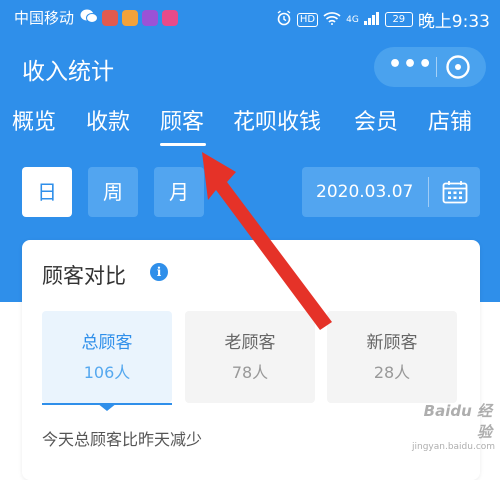 Image resolution: width=500 pixels, height=480 pixels. Describe the element at coordinates (450, 120) in the screenshot. I see `tab-store: 店铺` at that location.